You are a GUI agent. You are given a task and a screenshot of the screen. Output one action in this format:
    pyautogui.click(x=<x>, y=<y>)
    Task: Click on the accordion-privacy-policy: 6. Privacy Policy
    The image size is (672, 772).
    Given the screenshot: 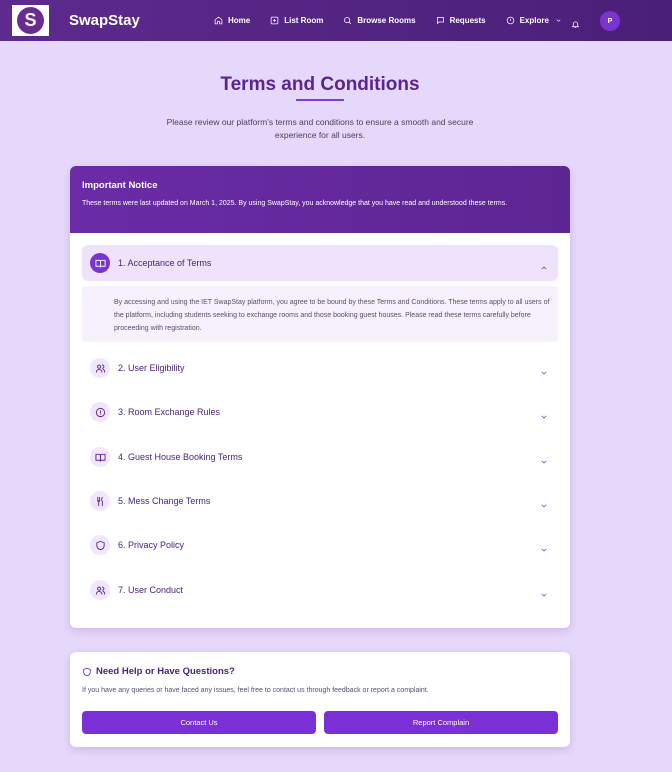 What is the action you would take?
    pyautogui.click(x=320, y=545)
    